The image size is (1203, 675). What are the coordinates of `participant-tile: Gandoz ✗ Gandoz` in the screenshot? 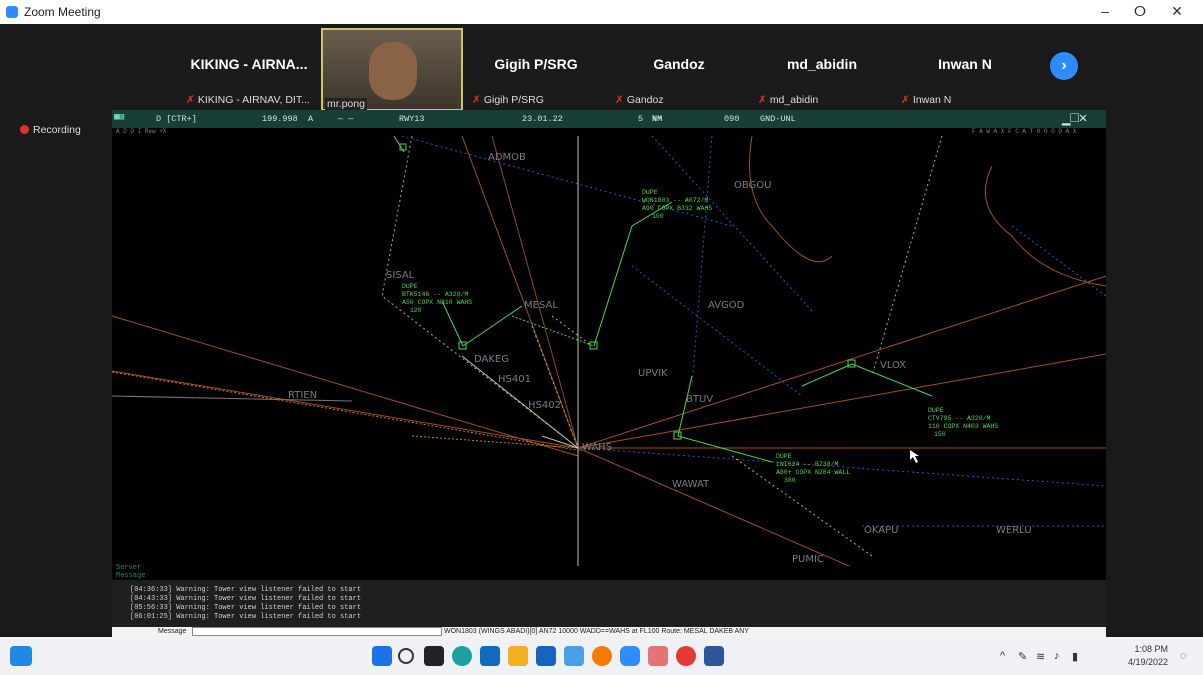 It's located at (679, 67).